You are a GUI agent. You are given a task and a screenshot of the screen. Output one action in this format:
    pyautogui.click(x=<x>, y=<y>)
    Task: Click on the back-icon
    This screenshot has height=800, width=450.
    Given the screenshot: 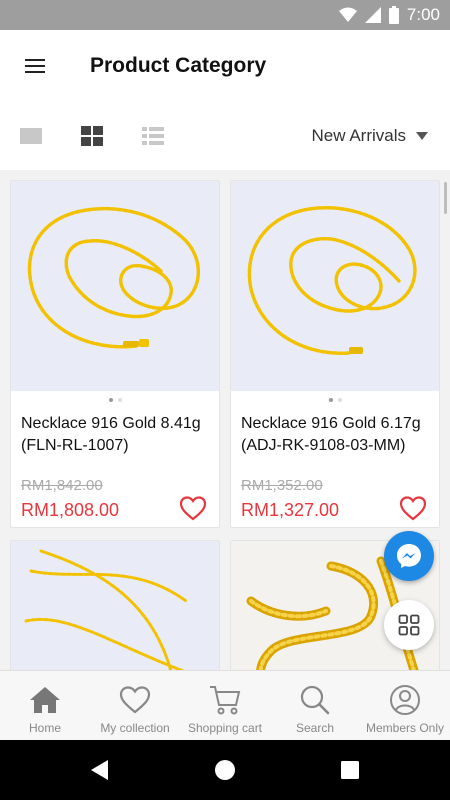 What is the action you would take?
    pyautogui.click(x=100, y=770)
    